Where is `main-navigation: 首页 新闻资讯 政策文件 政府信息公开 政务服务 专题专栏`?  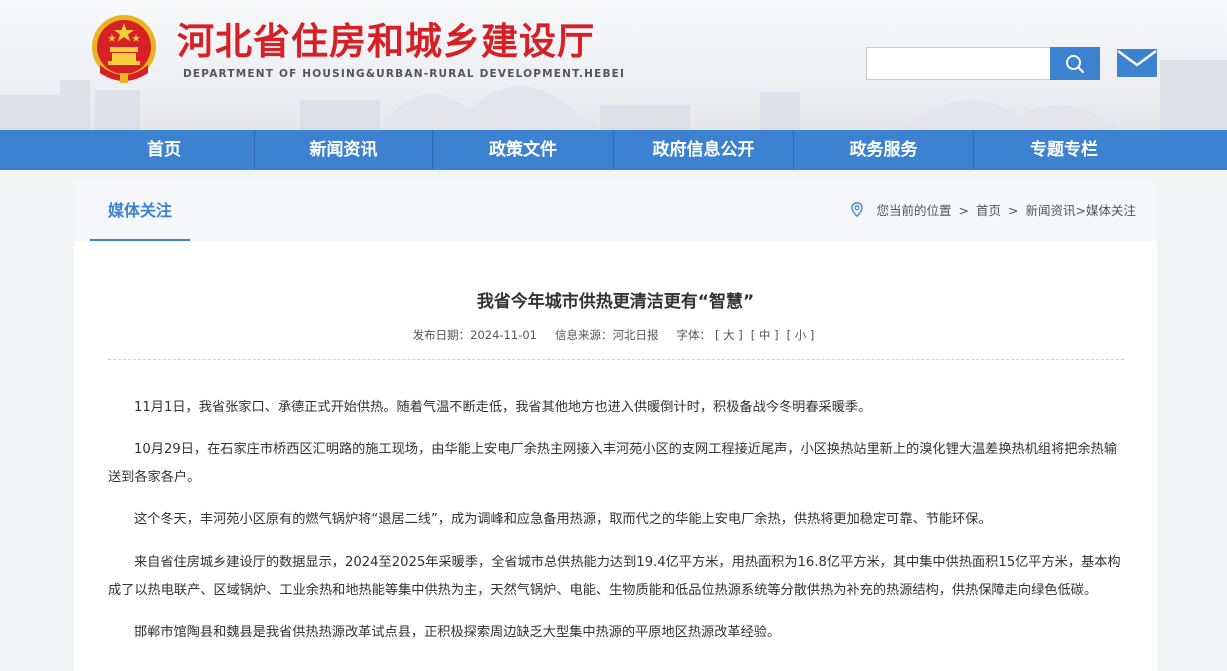 main-navigation: 首页 新闻资讯 政策文件 政府信息公开 政务服务 专题专栏 is located at coordinates (613, 150).